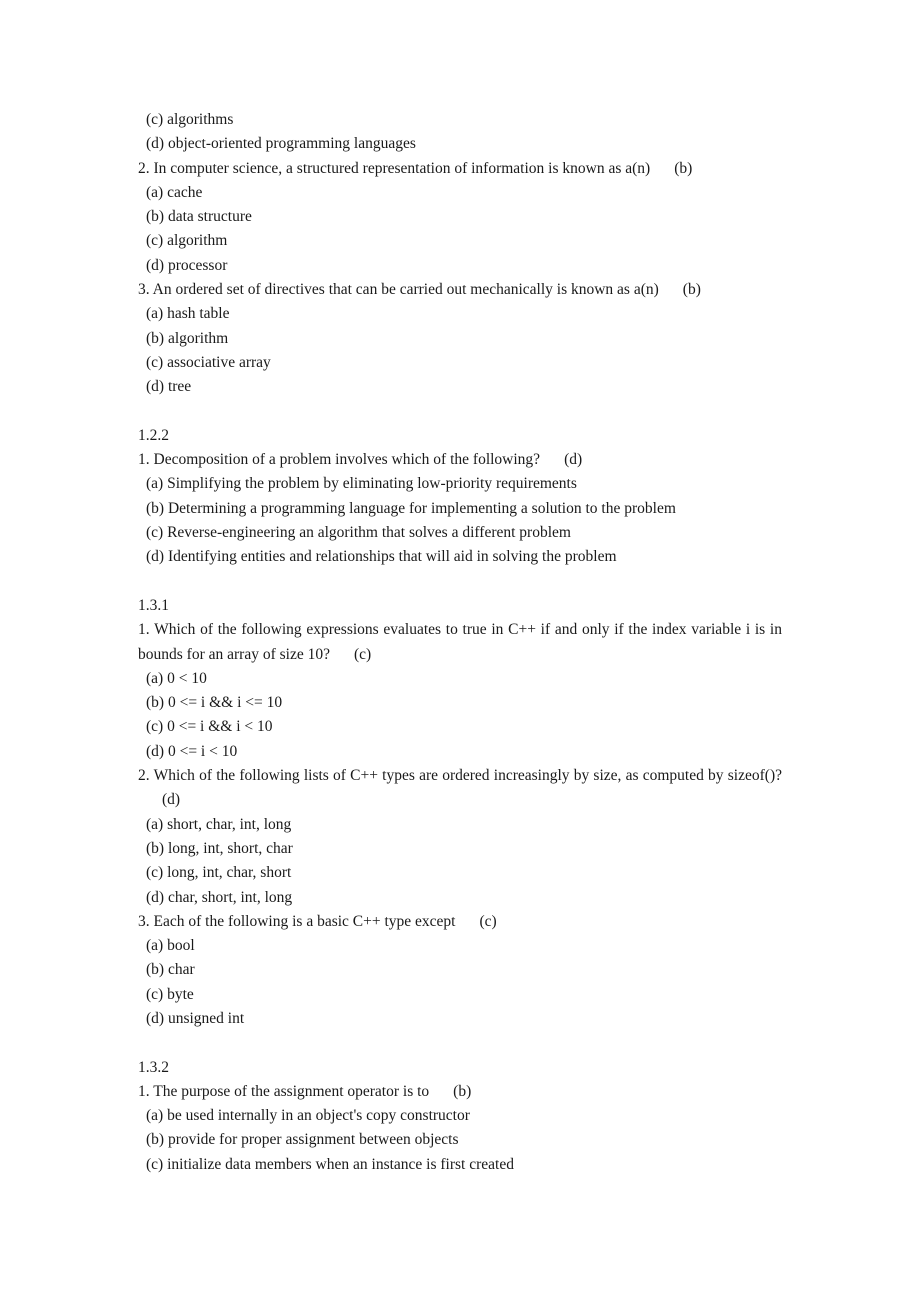 Image resolution: width=920 pixels, height=1302 pixels. What do you see at coordinates (291, 144) in the screenshot?
I see `option-text: object-oriented programming languages` at bounding box center [291, 144].